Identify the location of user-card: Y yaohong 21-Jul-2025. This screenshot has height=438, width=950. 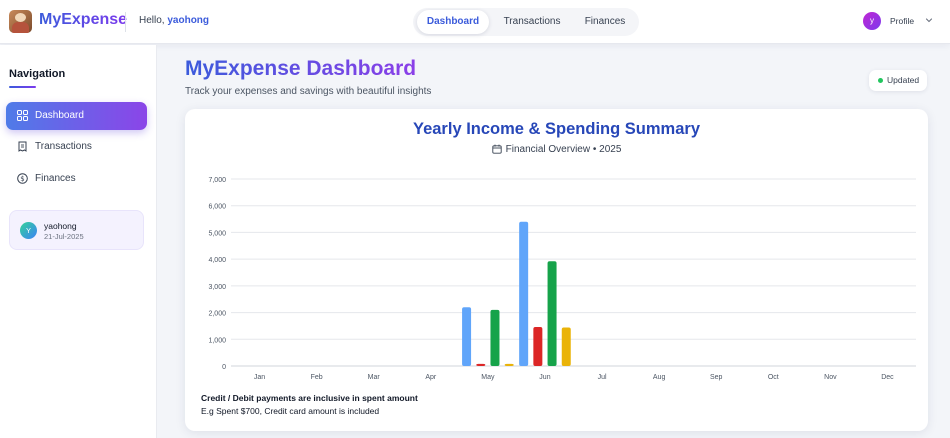
(76, 230).